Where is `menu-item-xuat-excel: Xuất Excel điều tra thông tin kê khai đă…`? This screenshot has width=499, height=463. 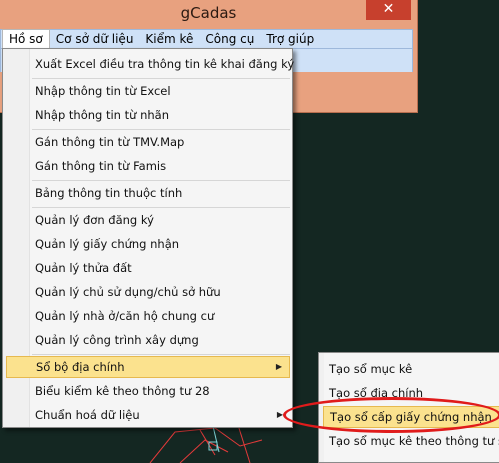 menu-item-xuat-excel: Xuất Excel điều tra thông tin kê khai đă… is located at coordinates (150, 64).